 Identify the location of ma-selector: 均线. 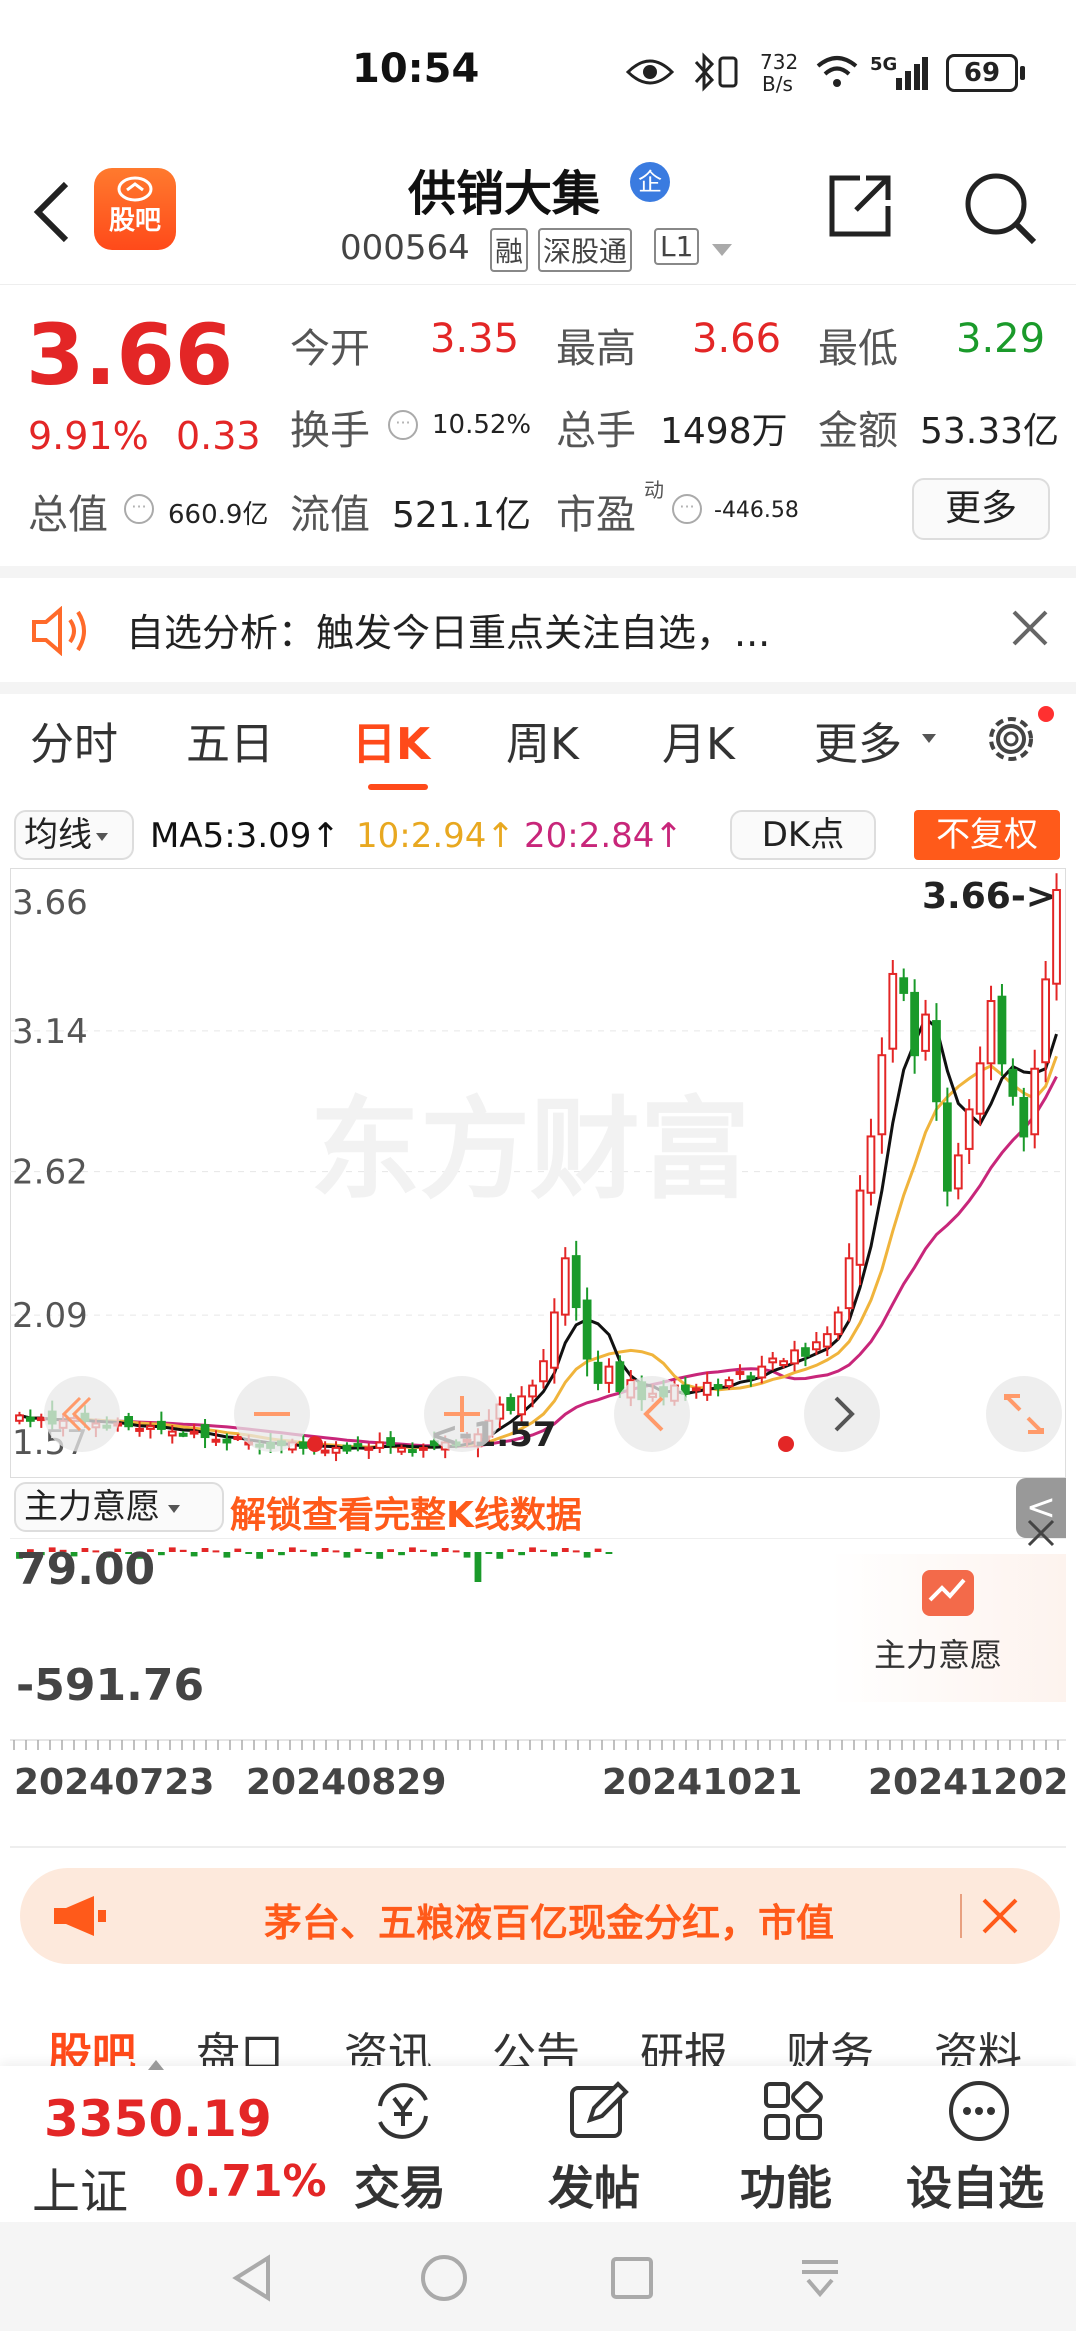
(74, 835).